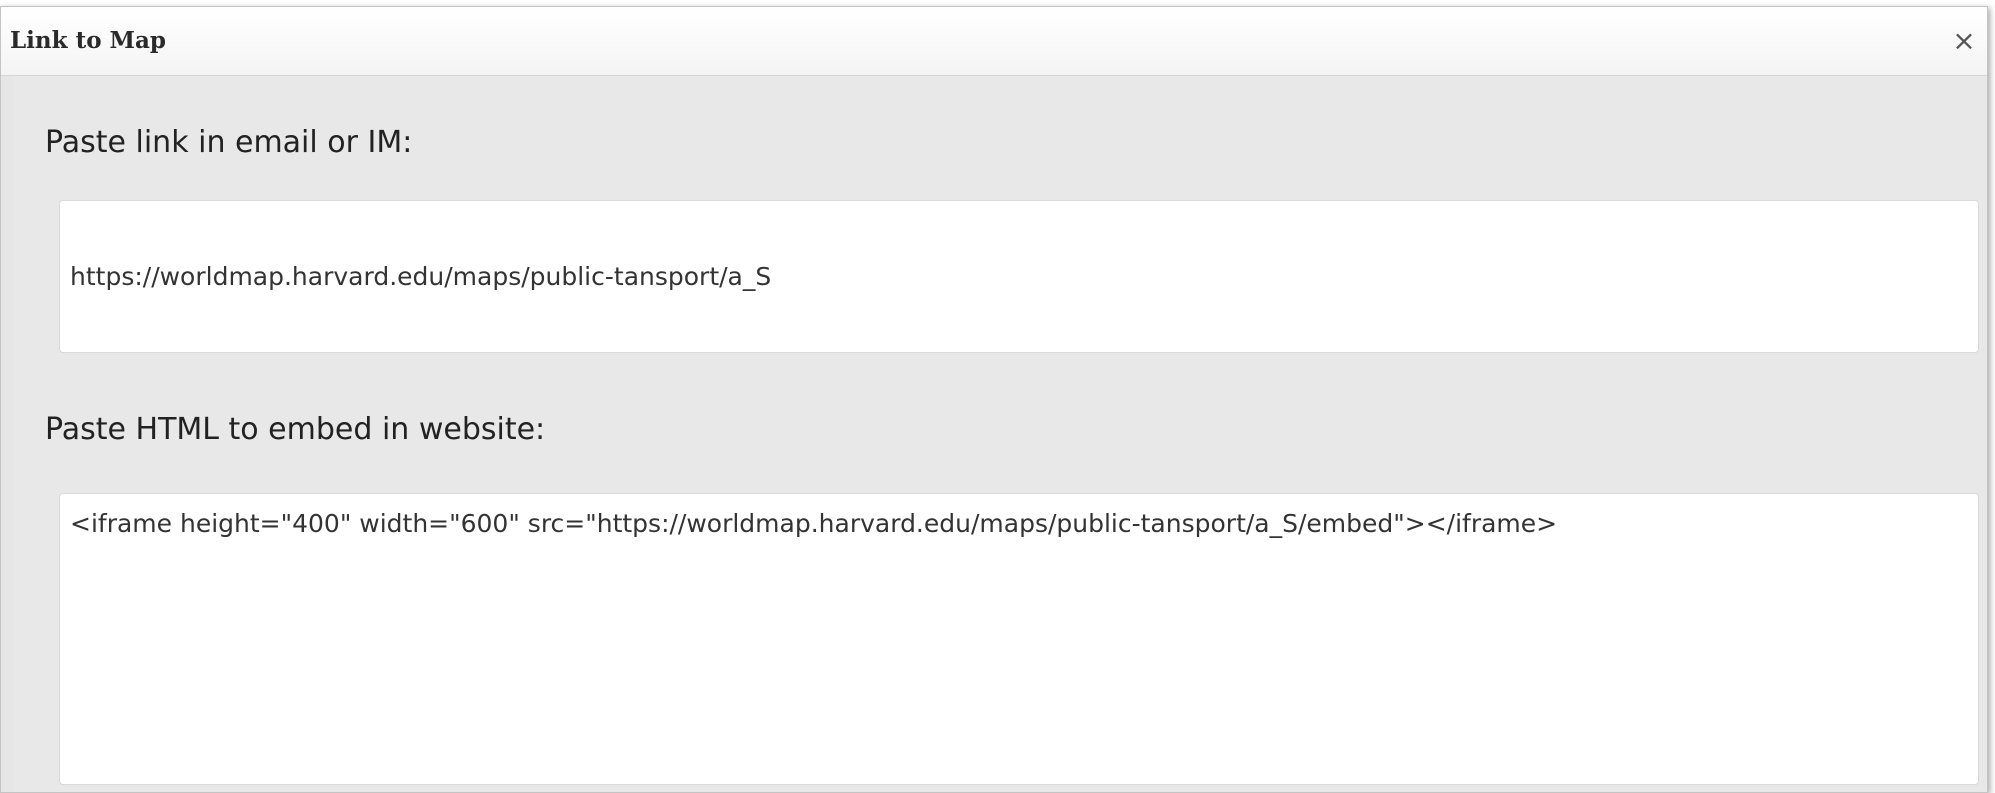 This screenshot has width=1995, height=793. Describe the element at coordinates (1964, 40) in the screenshot. I see `close-icon: ×` at that location.